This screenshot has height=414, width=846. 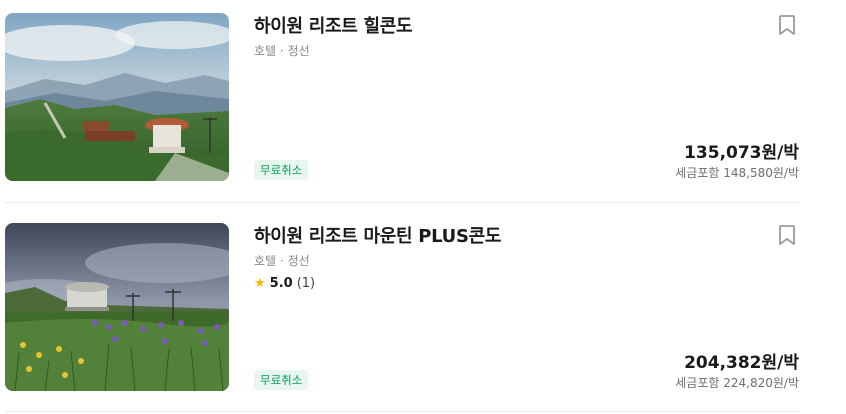 I want to click on rating: ★ 5.0 (1), so click(x=284, y=283).